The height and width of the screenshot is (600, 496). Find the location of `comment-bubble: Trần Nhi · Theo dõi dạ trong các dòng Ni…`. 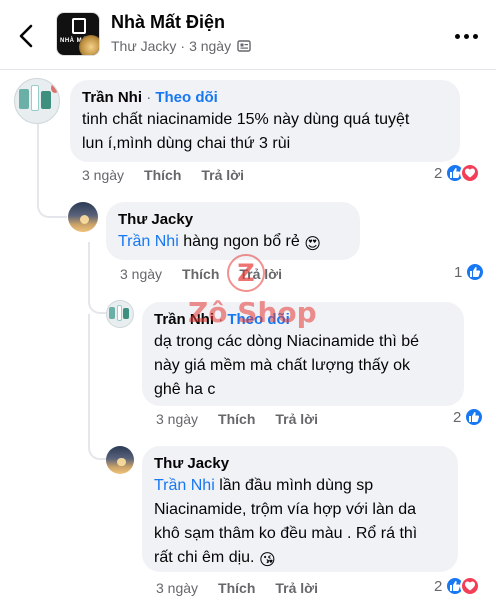

comment-bubble: Trần Nhi · Theo dõi dạ trong các dòng Ni… is located at coordinates (303, 354).